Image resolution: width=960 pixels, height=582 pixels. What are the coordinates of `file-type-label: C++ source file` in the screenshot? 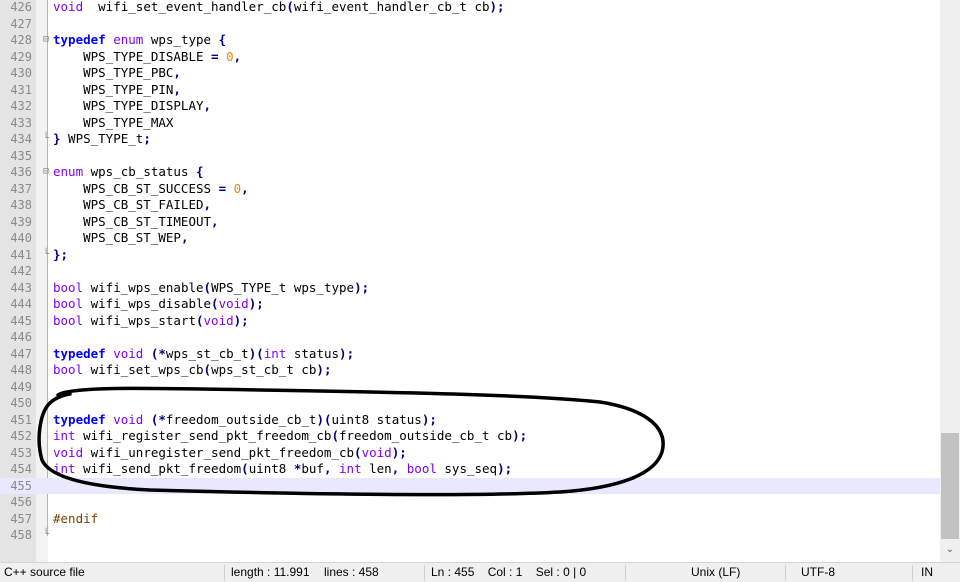 It's located at (44, 572).